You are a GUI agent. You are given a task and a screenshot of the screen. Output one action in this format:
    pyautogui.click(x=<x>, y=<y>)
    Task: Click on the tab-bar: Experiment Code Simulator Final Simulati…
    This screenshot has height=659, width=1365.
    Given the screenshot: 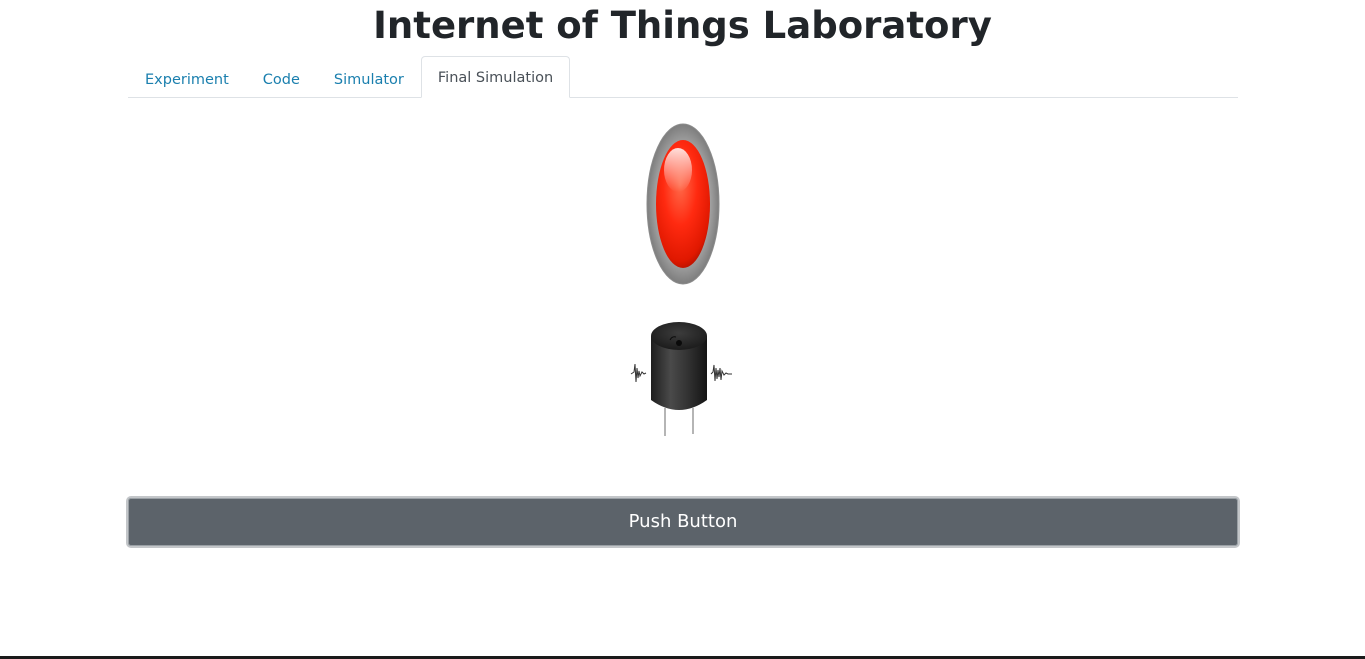 What is the action you would take?
    pyautogui.click(x=683, y=77)
    